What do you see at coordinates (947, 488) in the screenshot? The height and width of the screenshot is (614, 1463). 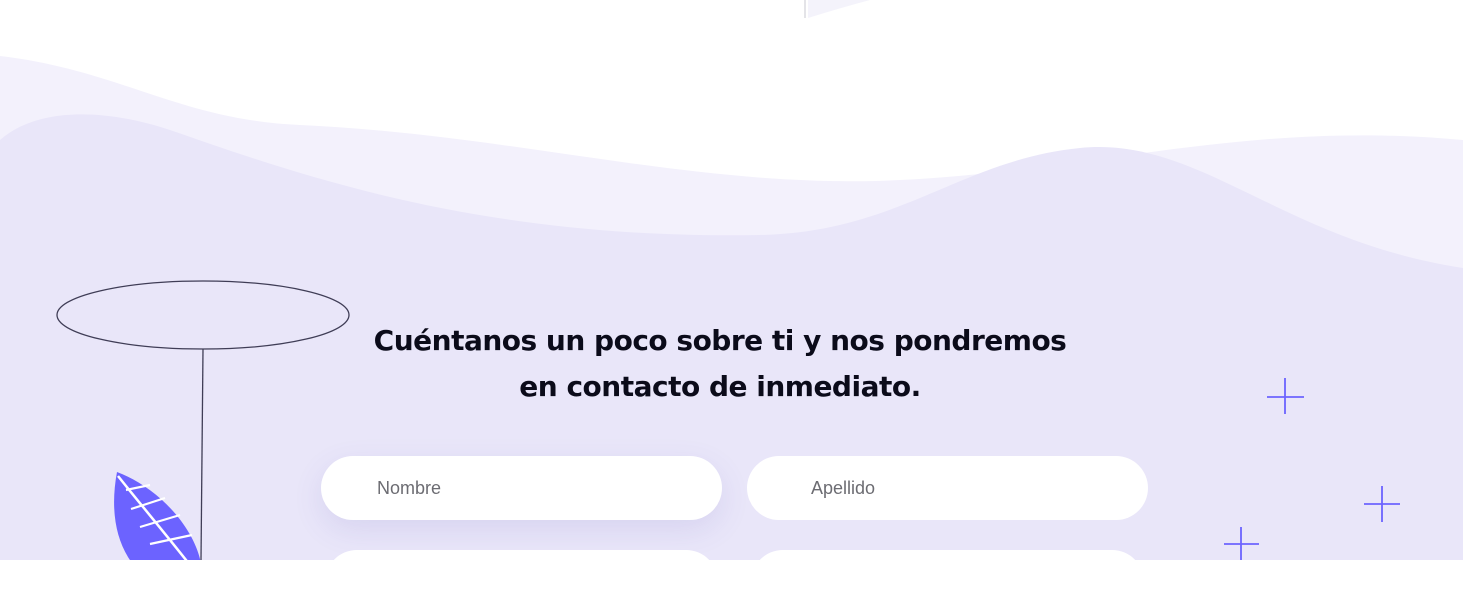 I see `last-name-input` at bounding box center [947, 488].